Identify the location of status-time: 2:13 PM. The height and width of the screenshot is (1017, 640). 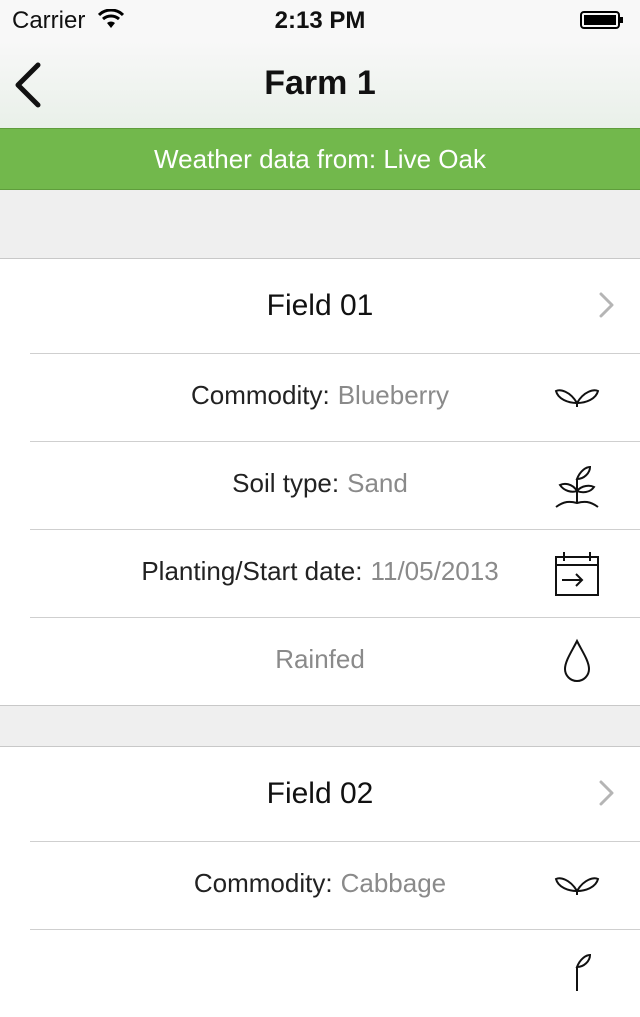
(320, 20).